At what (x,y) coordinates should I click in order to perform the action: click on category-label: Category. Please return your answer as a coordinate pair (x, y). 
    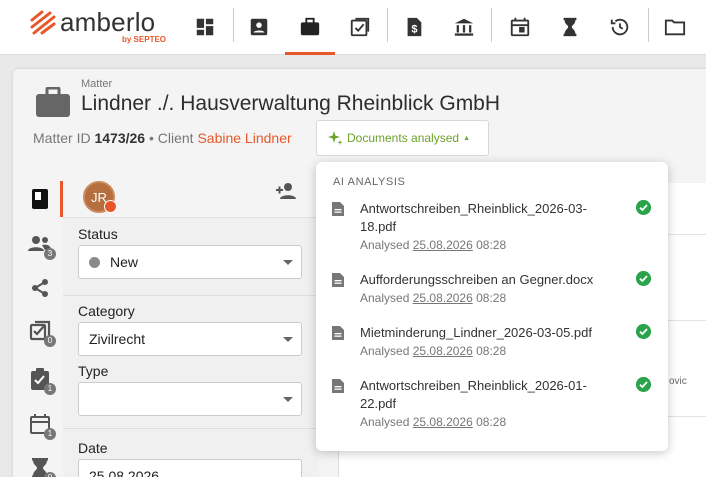
    Looking at the image, I should click on (106, 311).